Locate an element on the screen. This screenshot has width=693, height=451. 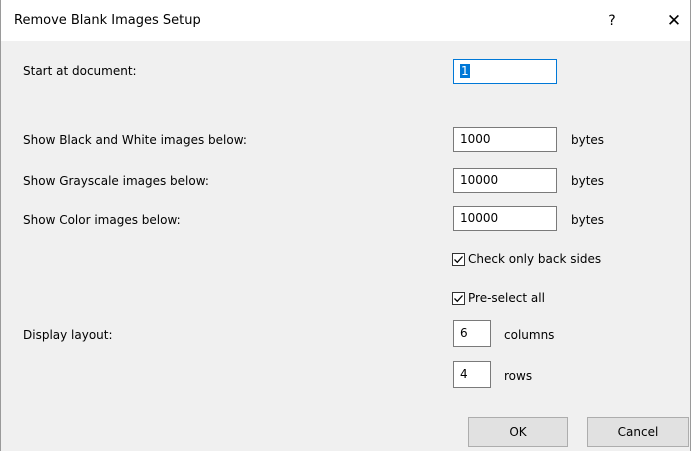
back-sides-checkbox-box is located at coordinates (458, 259).